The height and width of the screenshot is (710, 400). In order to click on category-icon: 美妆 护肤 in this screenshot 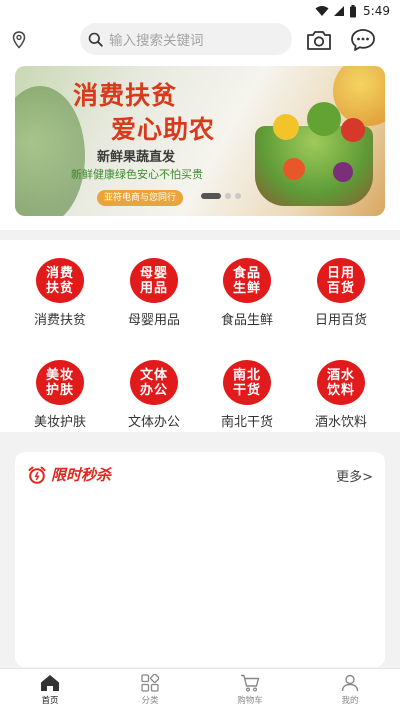, I will do `click(60, 382)`.